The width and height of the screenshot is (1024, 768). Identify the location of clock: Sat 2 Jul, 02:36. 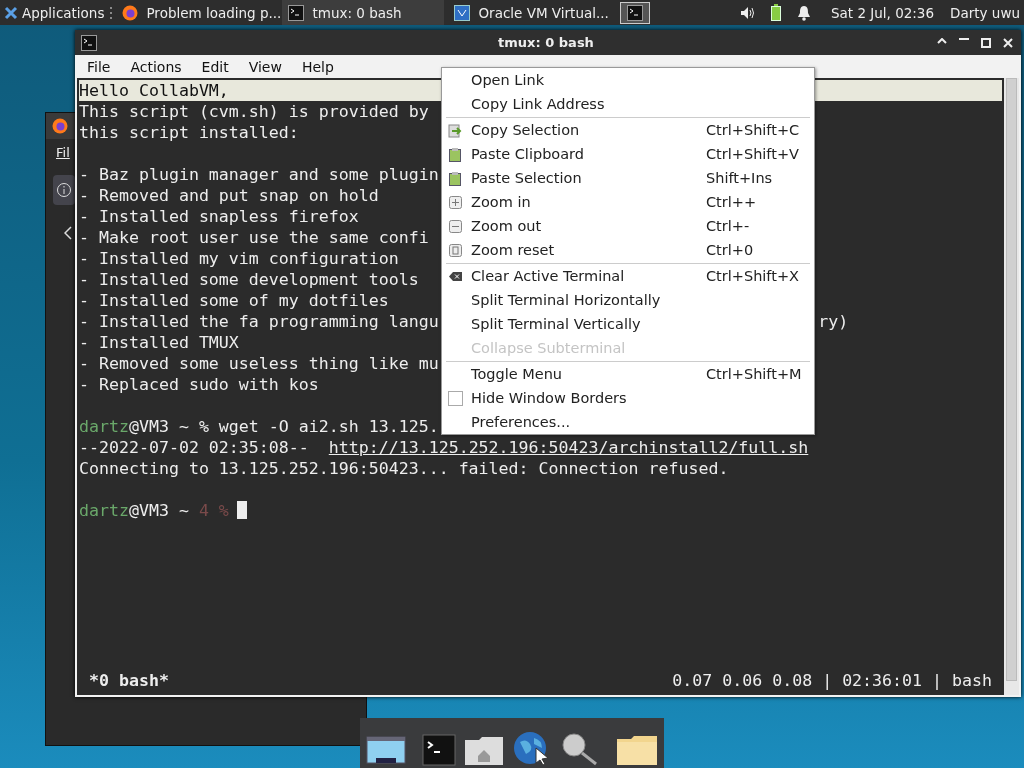
(882, 12).